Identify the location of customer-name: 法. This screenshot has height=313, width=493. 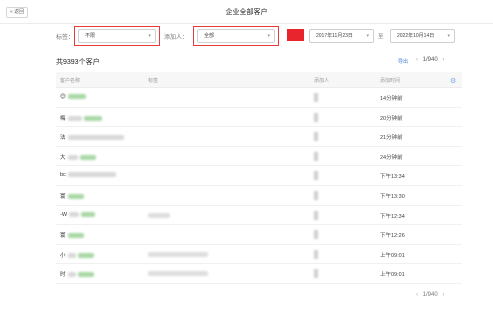
(92, 137).